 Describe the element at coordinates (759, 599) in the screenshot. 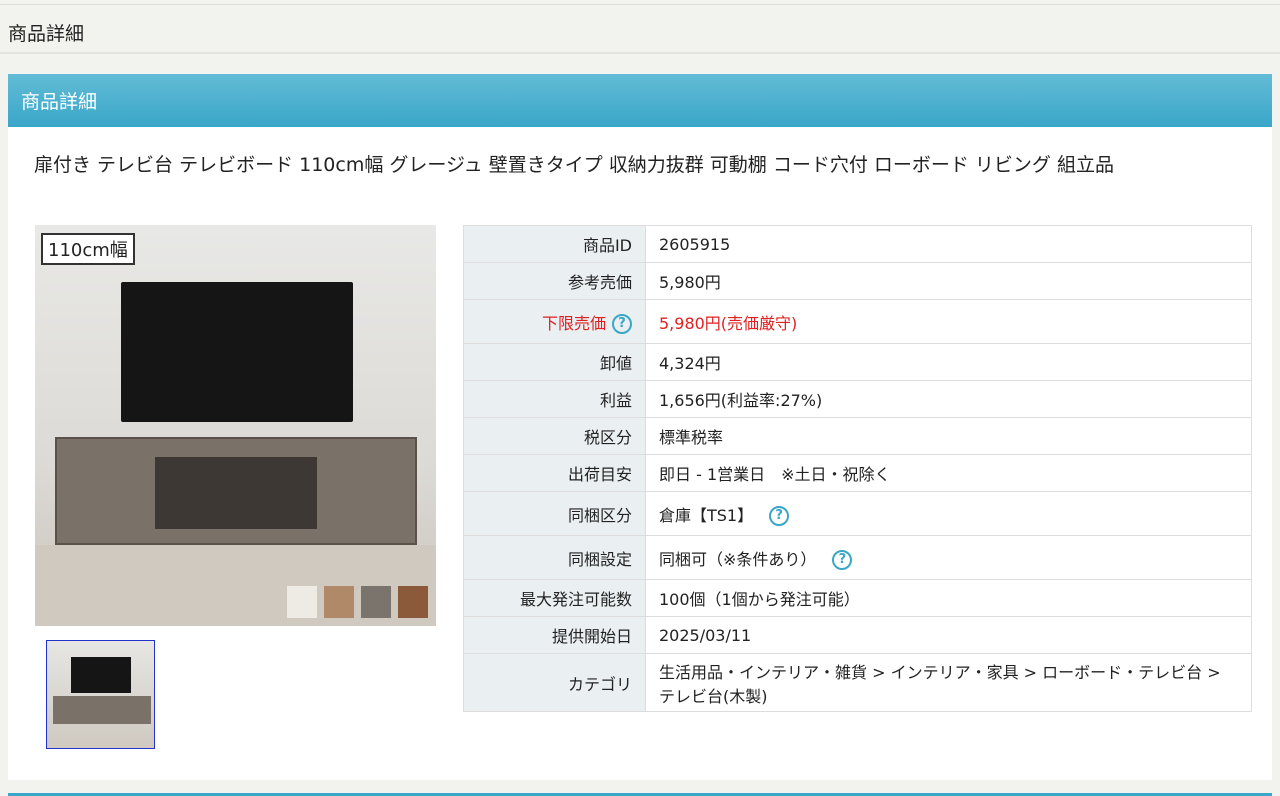

I see `value-text: 100個（1個から発注可能）` at that location.